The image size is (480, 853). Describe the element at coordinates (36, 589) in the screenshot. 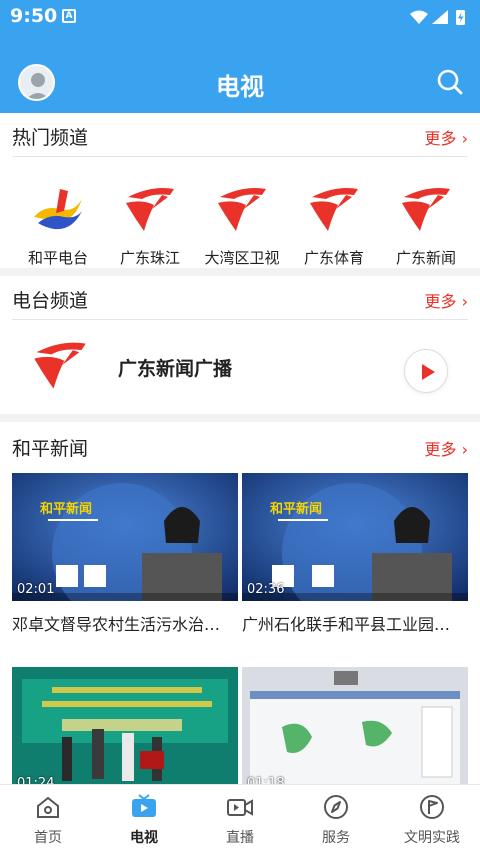

I see `video-duration: 02:01` at that location.